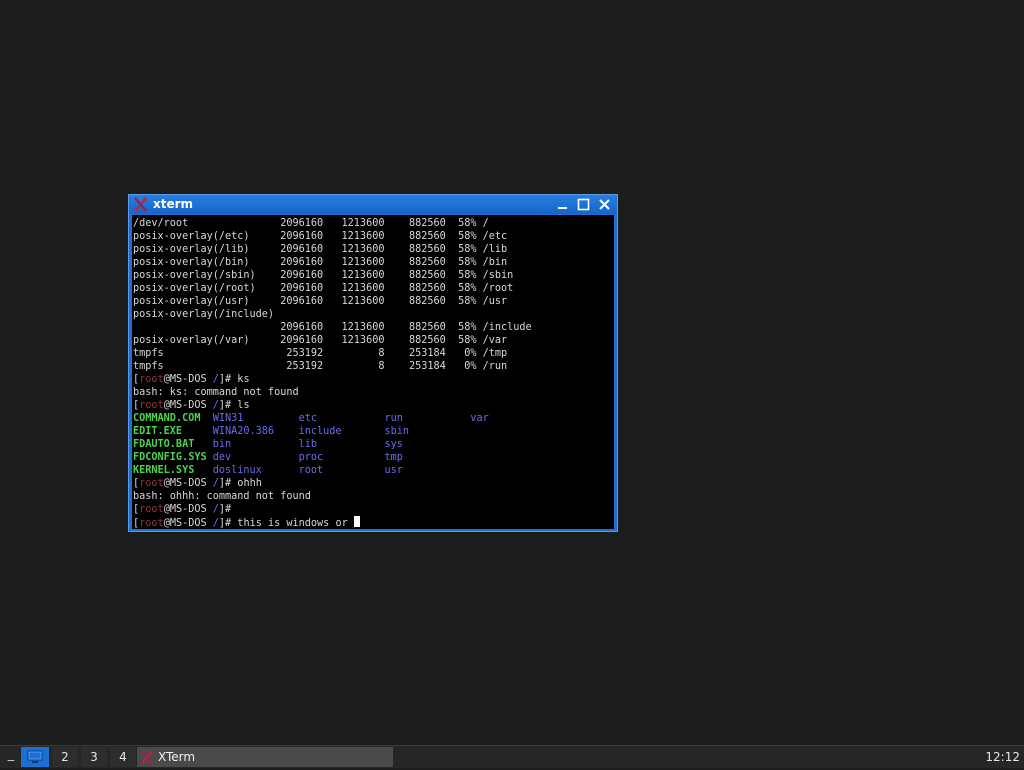 Image resolution: width=1024 pixels, height=770 pixels. I want to click on terminal-line: [root@MS-DOS /]# ks, so click(332, 379).